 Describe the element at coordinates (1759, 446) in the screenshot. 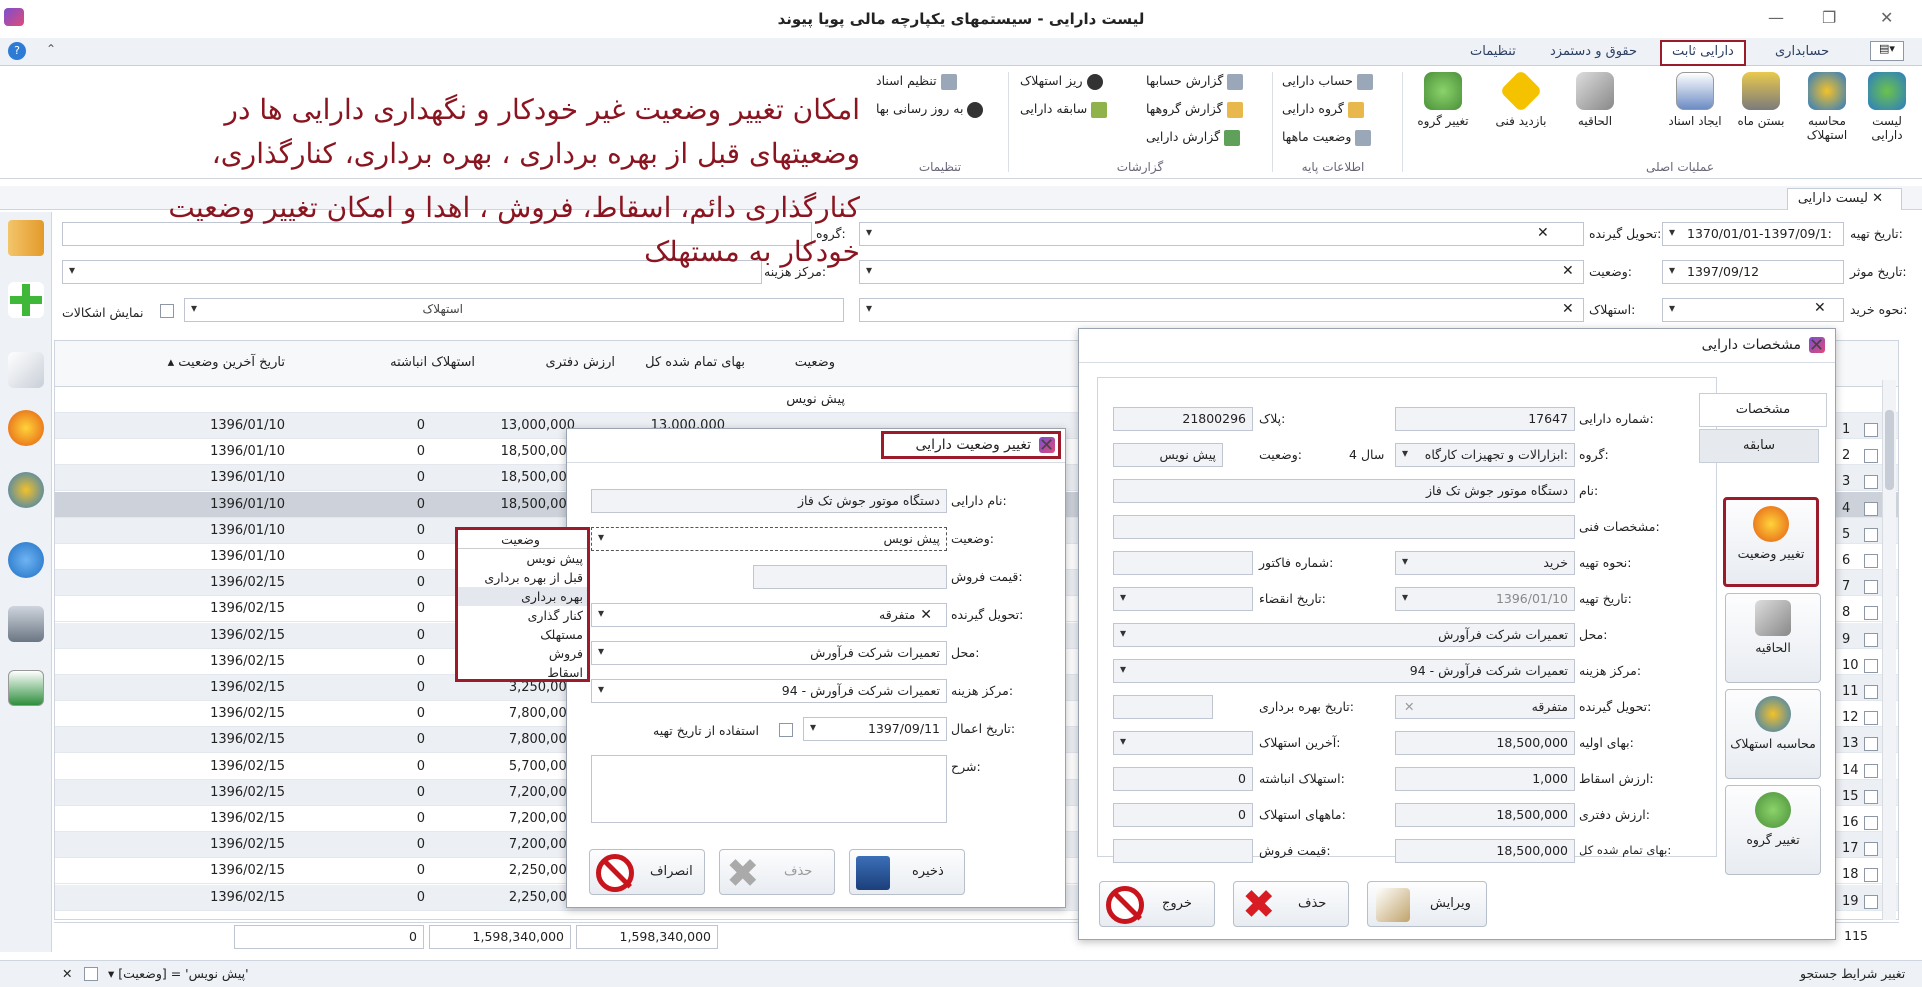

I see `tab-history: سابقه` at that location.